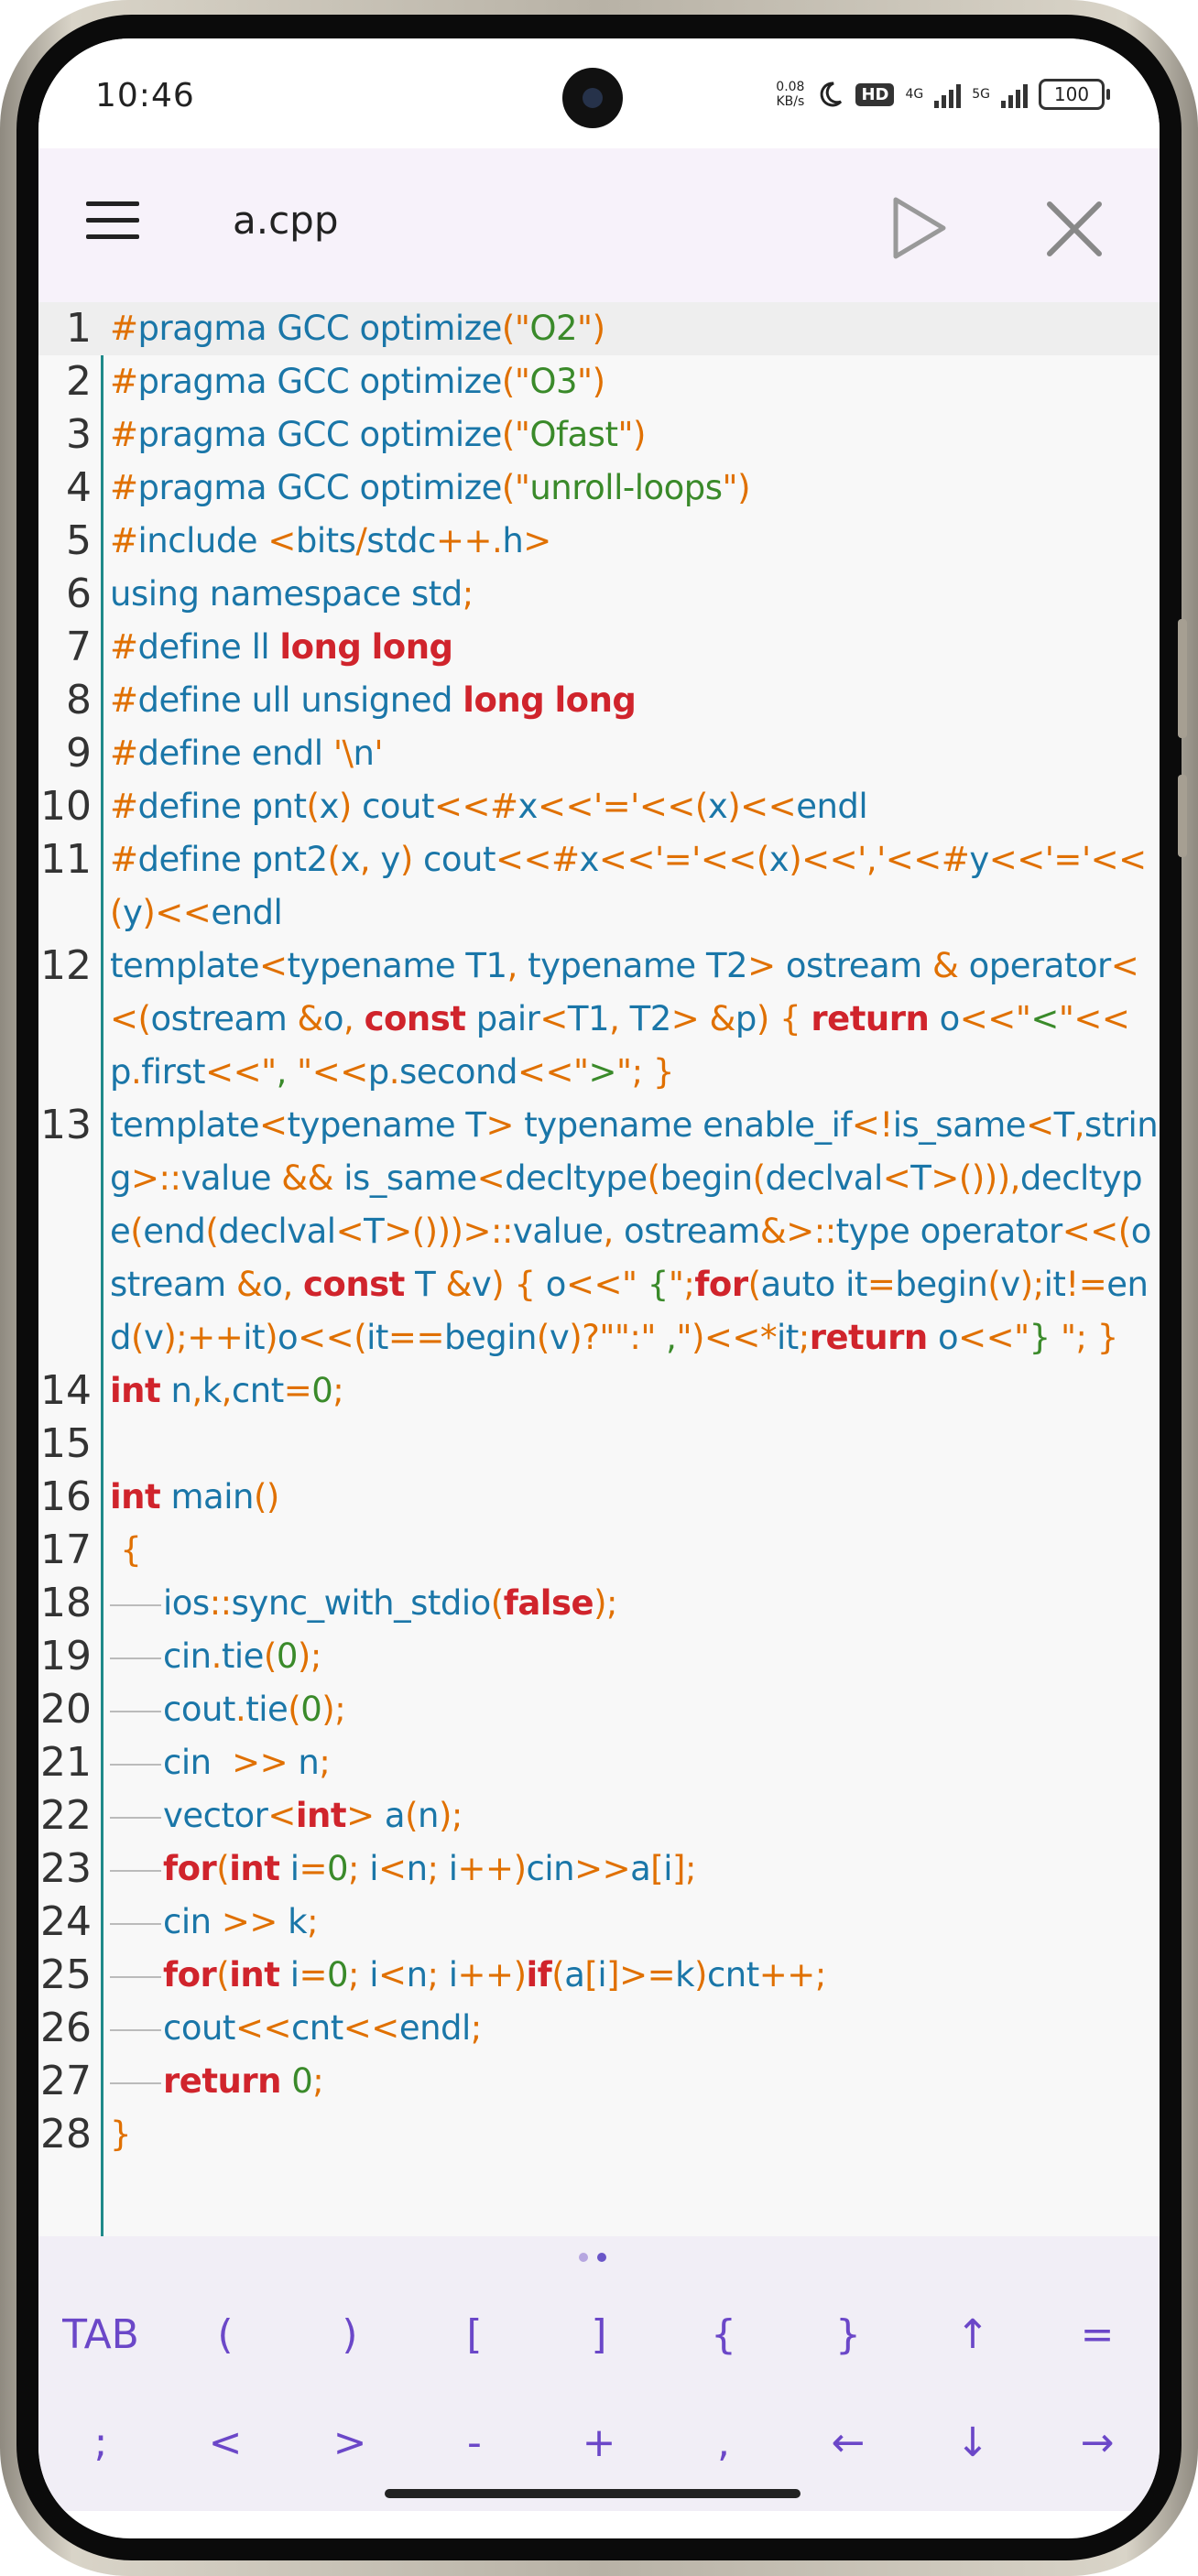 This screenshot has height=2576, width=1198. Describe the element at coordinates (1075, 229) in the screenshot. I see `close-icon` at that location.